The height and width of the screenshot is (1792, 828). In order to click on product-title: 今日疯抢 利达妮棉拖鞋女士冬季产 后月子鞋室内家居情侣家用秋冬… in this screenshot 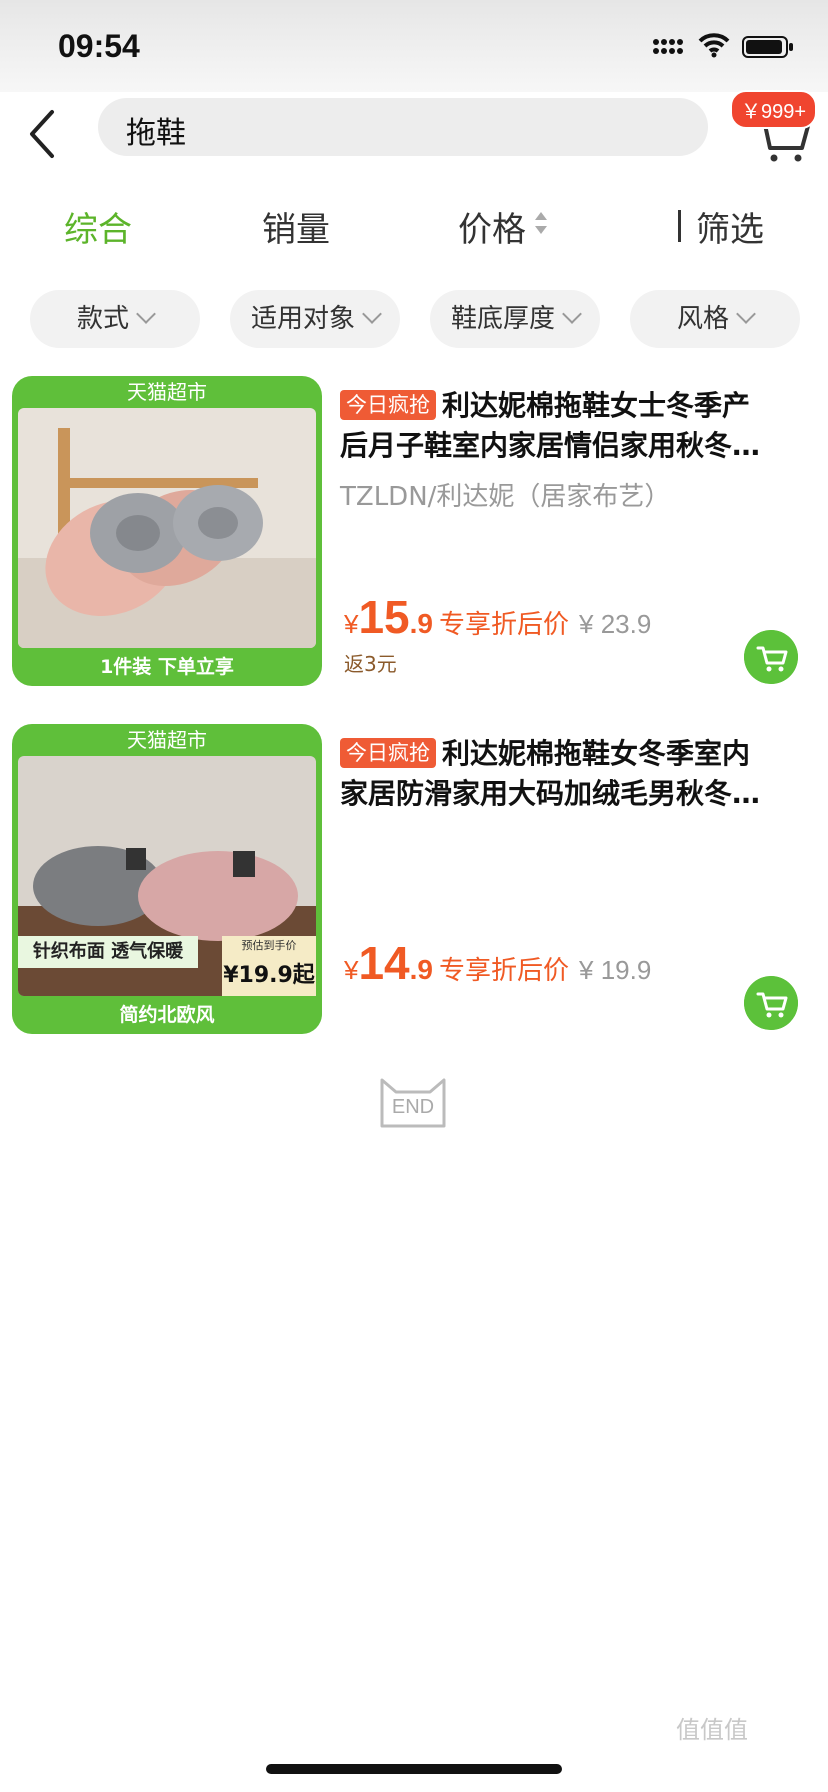, I will do `click(570, 426)`.